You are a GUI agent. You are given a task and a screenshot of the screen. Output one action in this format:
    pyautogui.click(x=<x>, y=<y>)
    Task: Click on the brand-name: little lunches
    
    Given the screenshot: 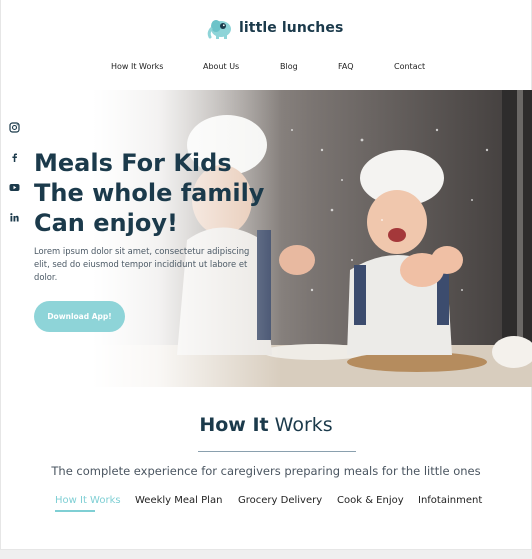 What is the action you would take?
    pyautogui.click(x=291, y=28)
    